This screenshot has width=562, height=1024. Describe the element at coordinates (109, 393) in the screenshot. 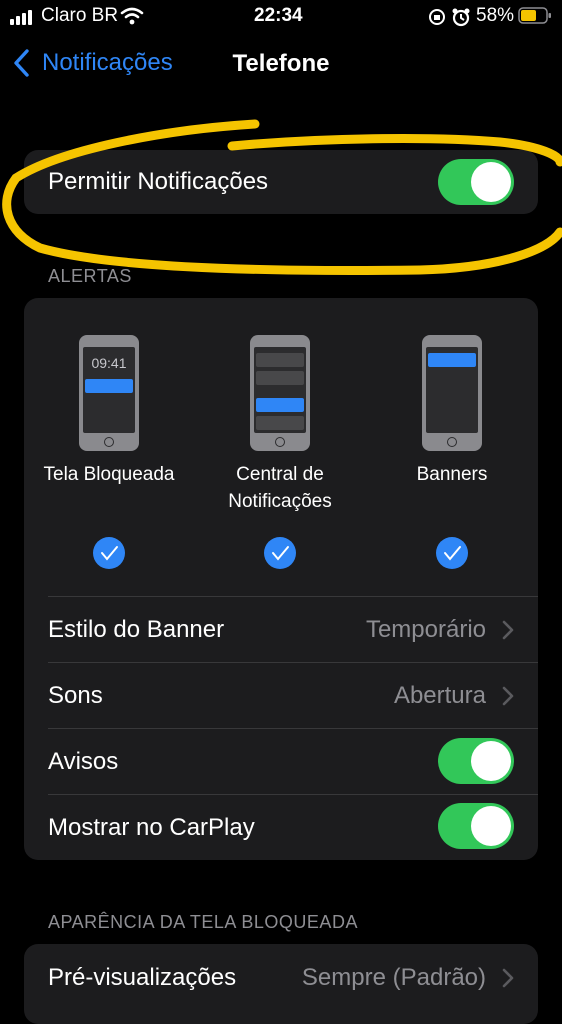

I see `lock-screen-phone-icon: 09:41` at that location.